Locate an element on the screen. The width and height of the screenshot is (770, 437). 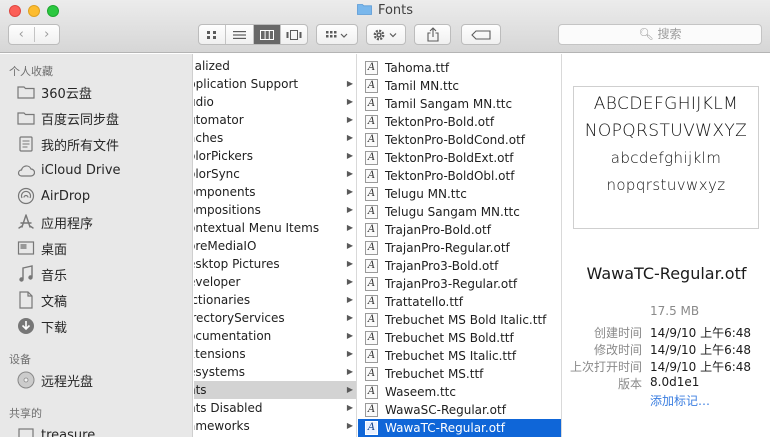
font-file-row: A Trebuchet MS Italic.ttf is located at coordinates (459, 356).